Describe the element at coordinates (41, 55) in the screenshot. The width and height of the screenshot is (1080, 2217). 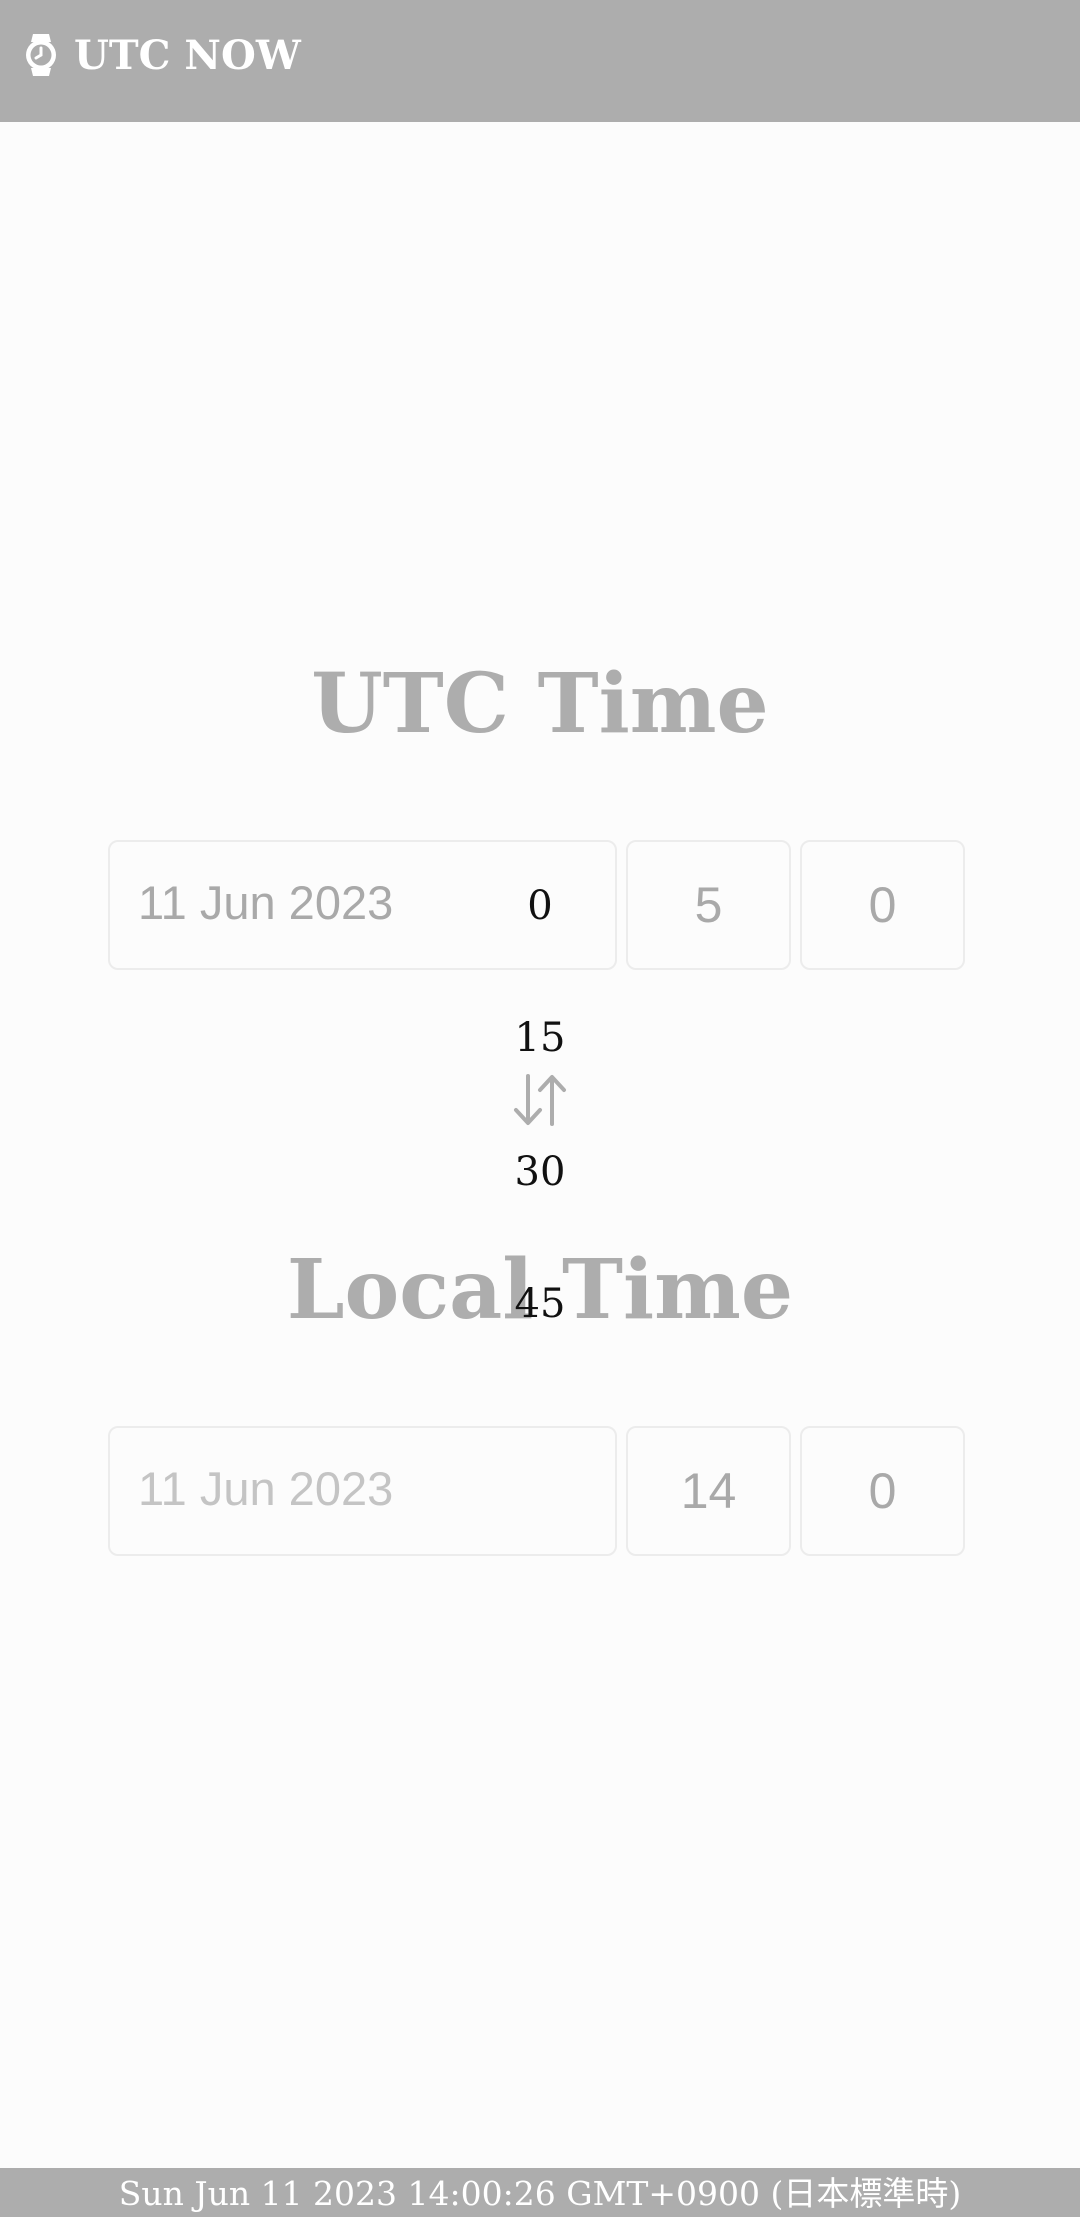
I see `watch-icon` at that location.